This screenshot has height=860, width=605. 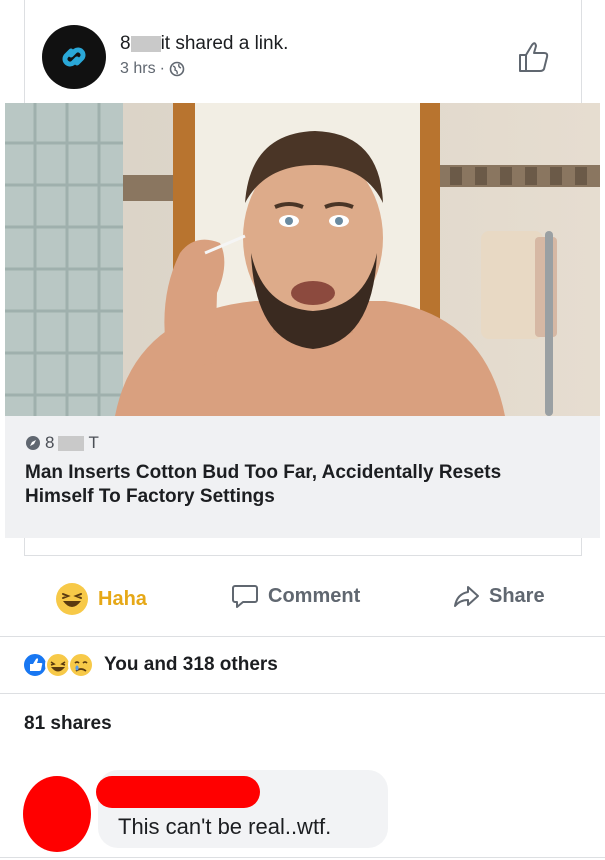 I want to click on shares-count: 81 shares, so click(x=68, y=724).